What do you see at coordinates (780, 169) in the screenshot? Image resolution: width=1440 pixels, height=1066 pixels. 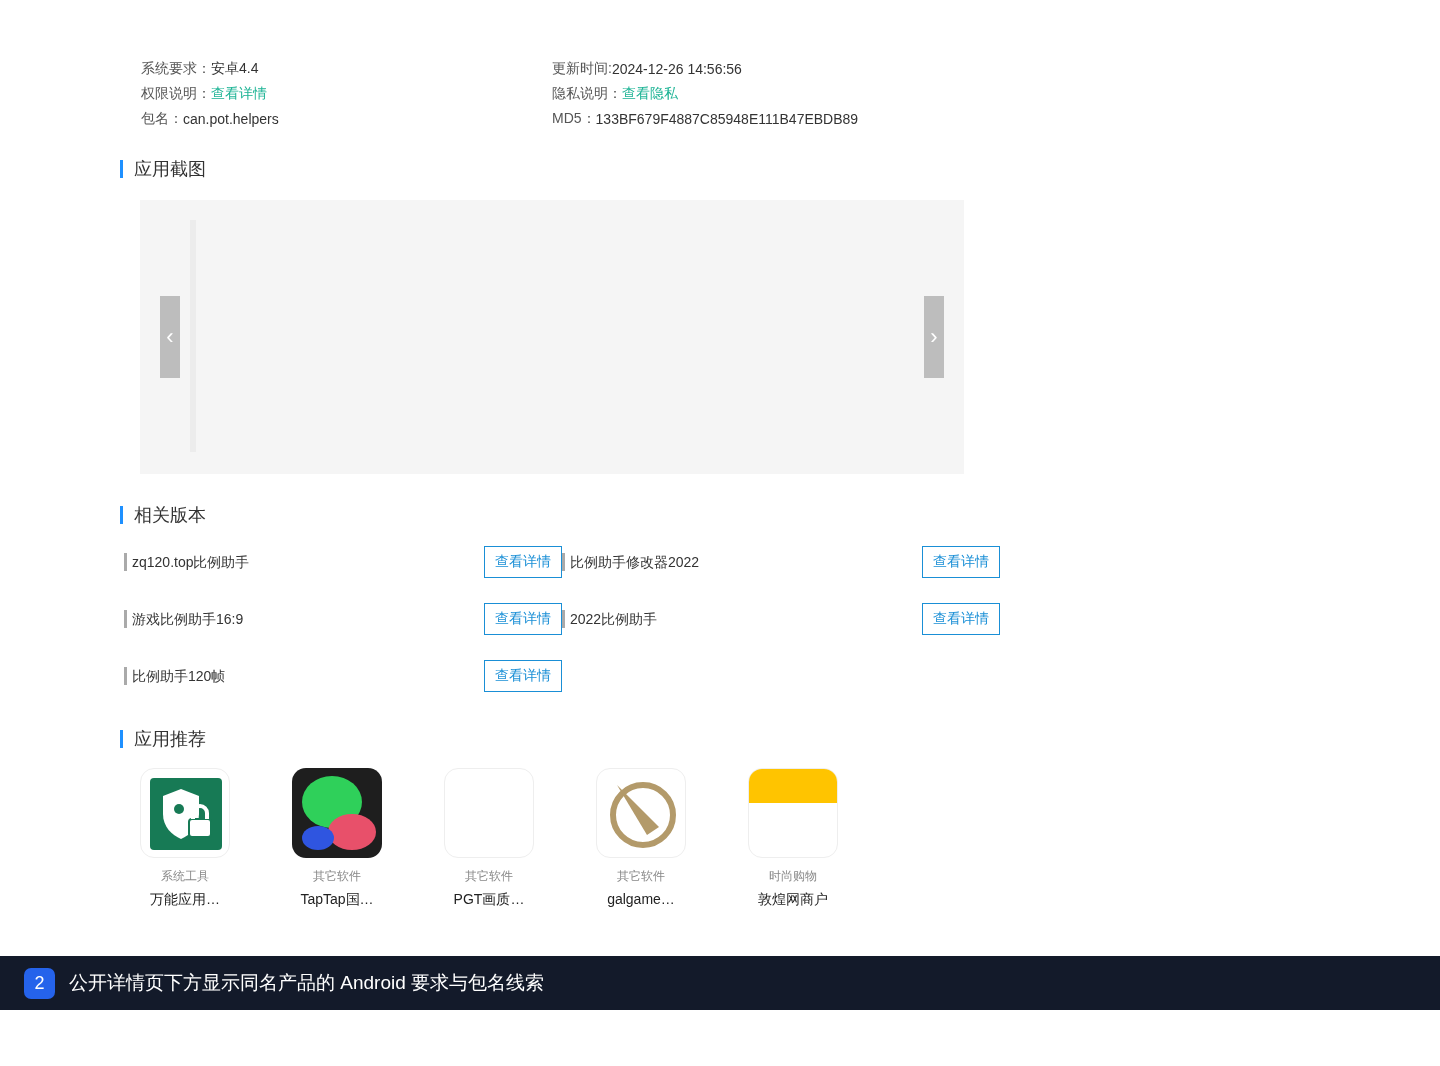 I see `section-heading: 应用截图` at bounding box center [780, 169].